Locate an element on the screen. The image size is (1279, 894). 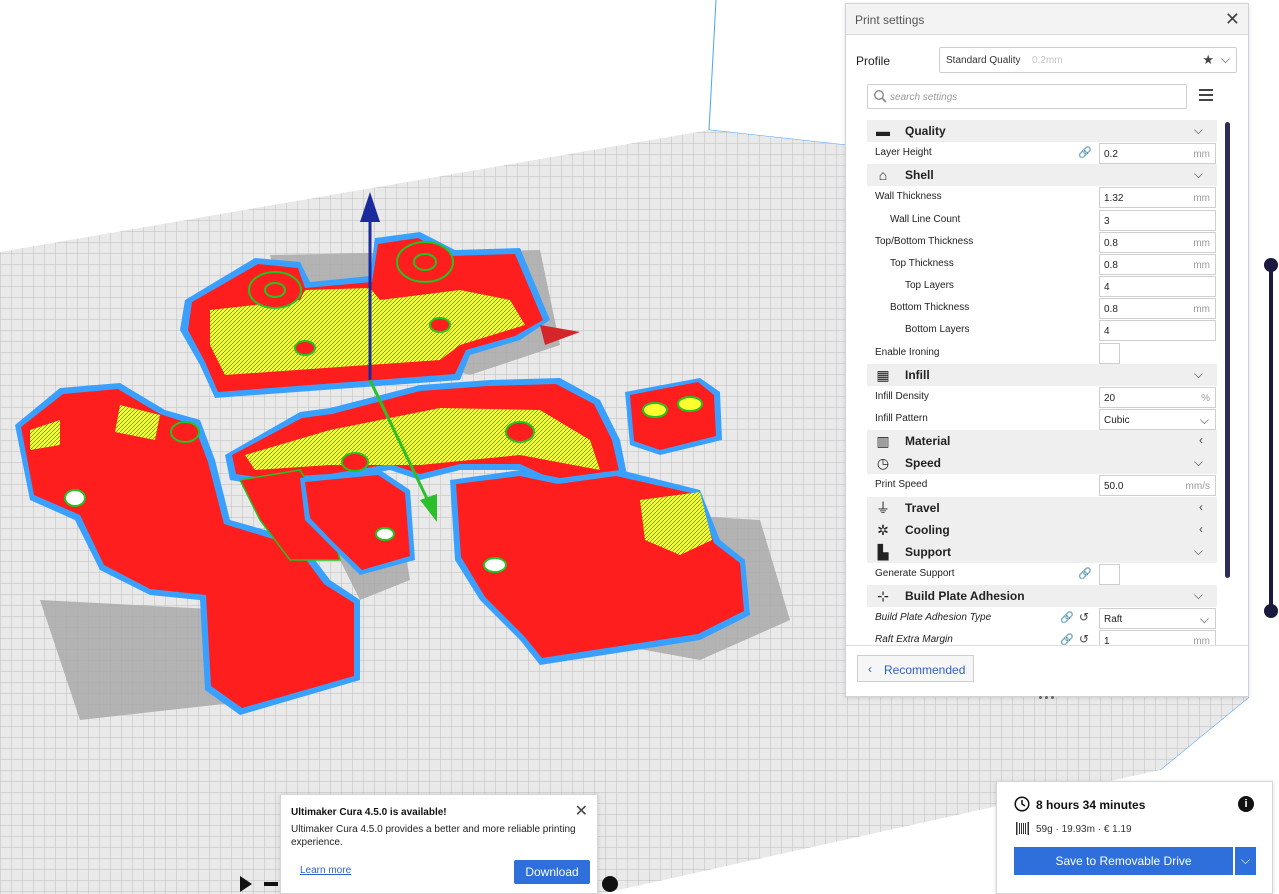
layer-slider-bottom-handle is located at coordinates (1271, 611).